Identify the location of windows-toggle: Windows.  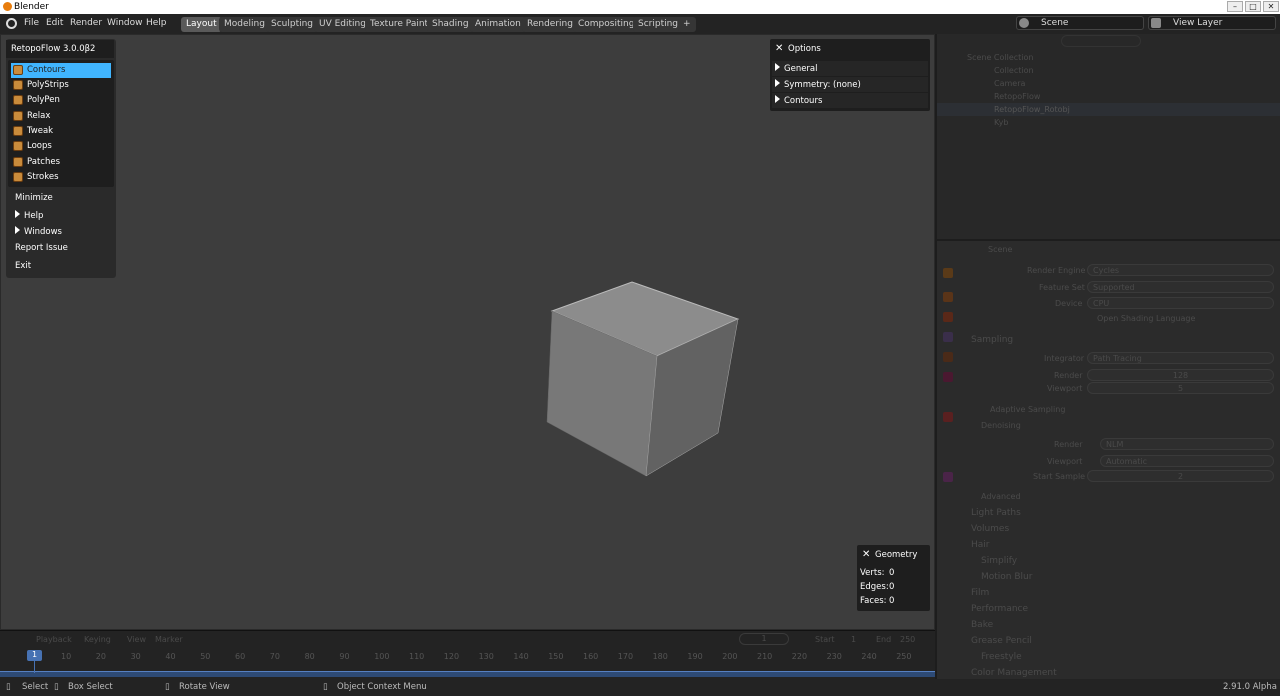
(61, 231).